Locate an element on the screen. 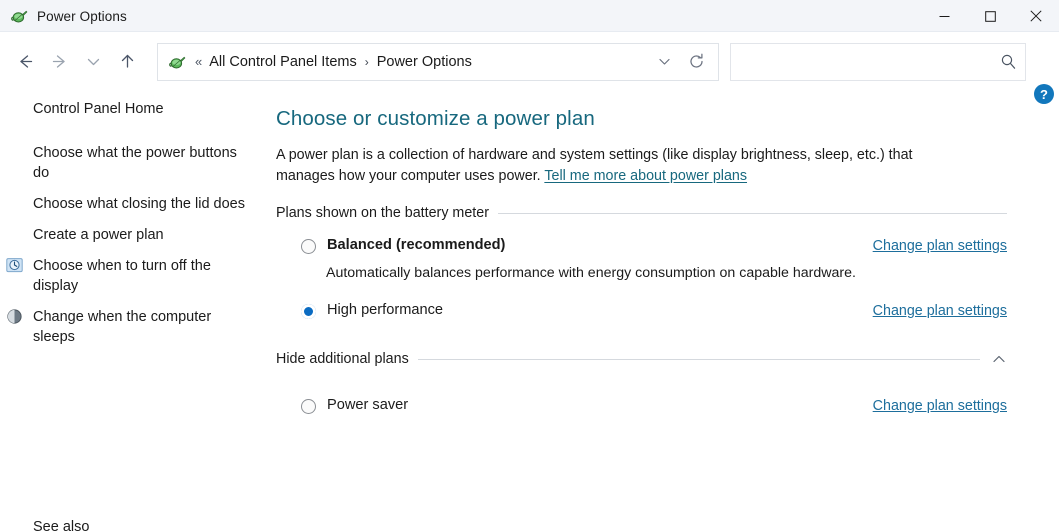 The height and width of the screenshot is (531, 1059). sidebar-item-closing-lid: Choose what closing the lid does is located at coordinates (134, 204).